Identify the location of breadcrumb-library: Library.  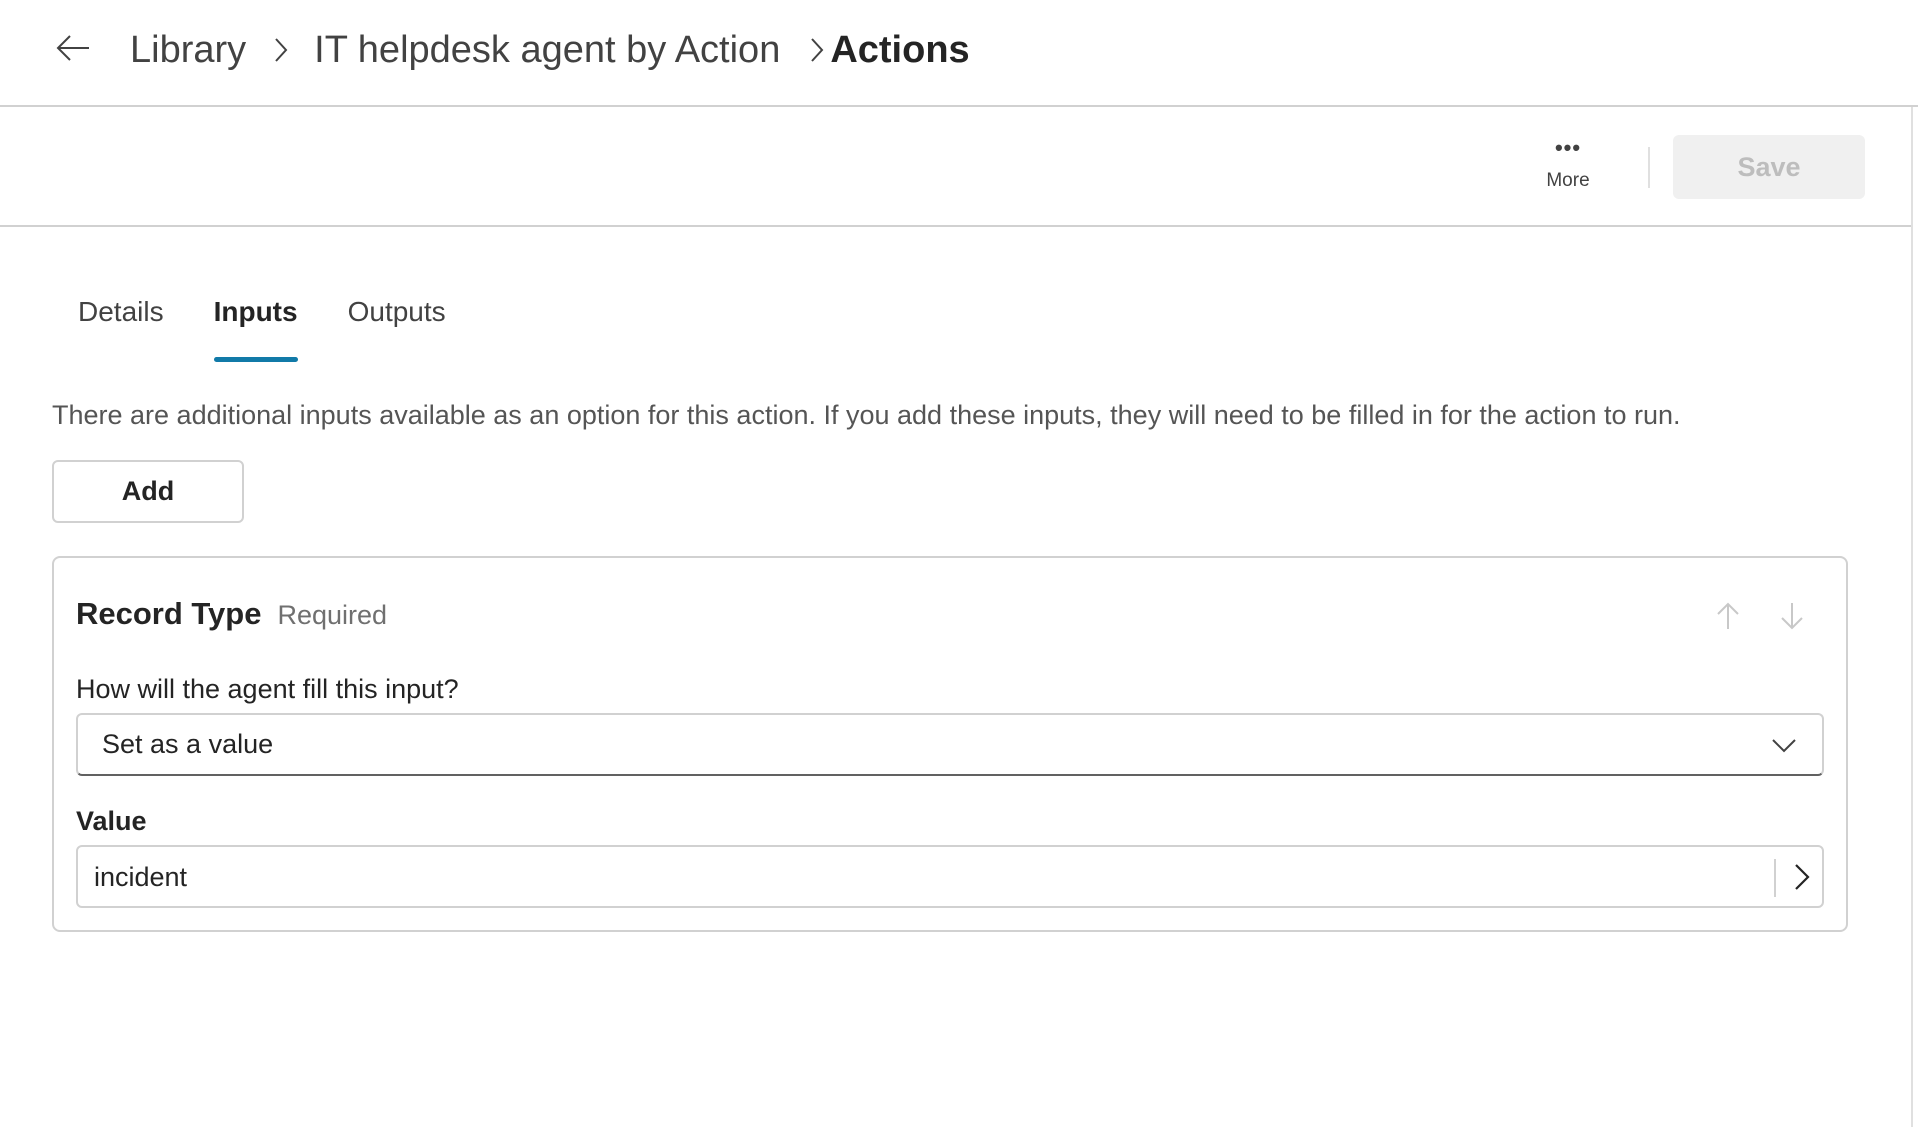
(188, 50).